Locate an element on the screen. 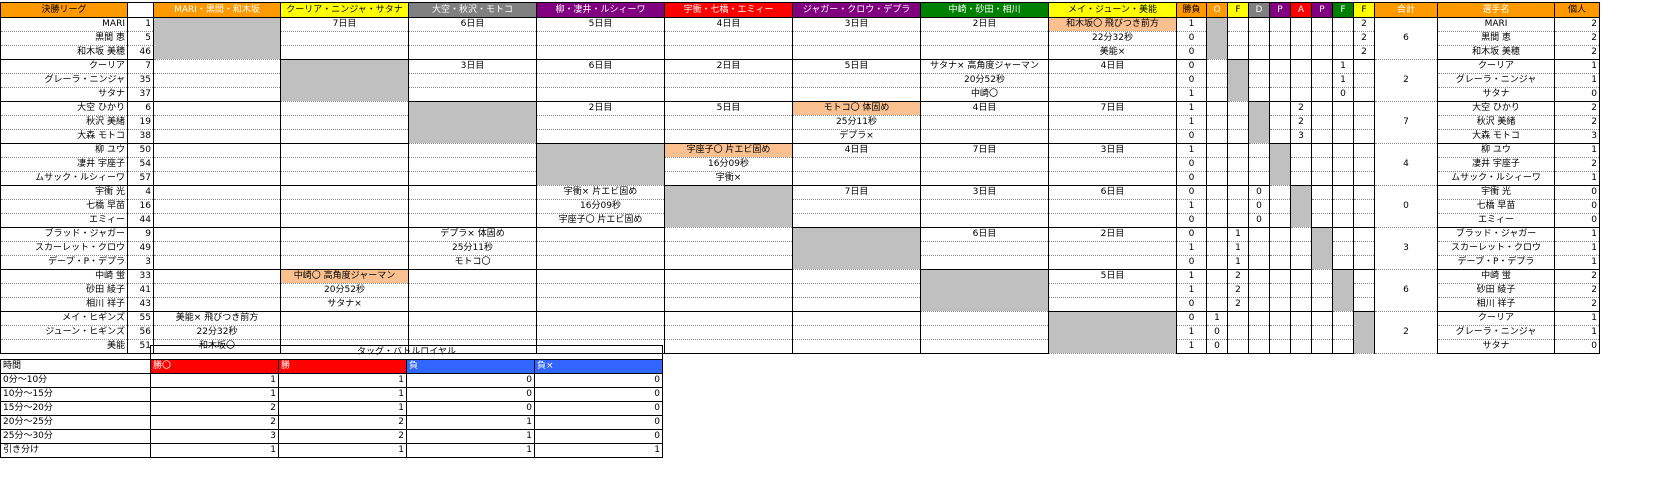  header-cell: ジャガー・クロウ・デプラ is located at coordinates (856, 10).